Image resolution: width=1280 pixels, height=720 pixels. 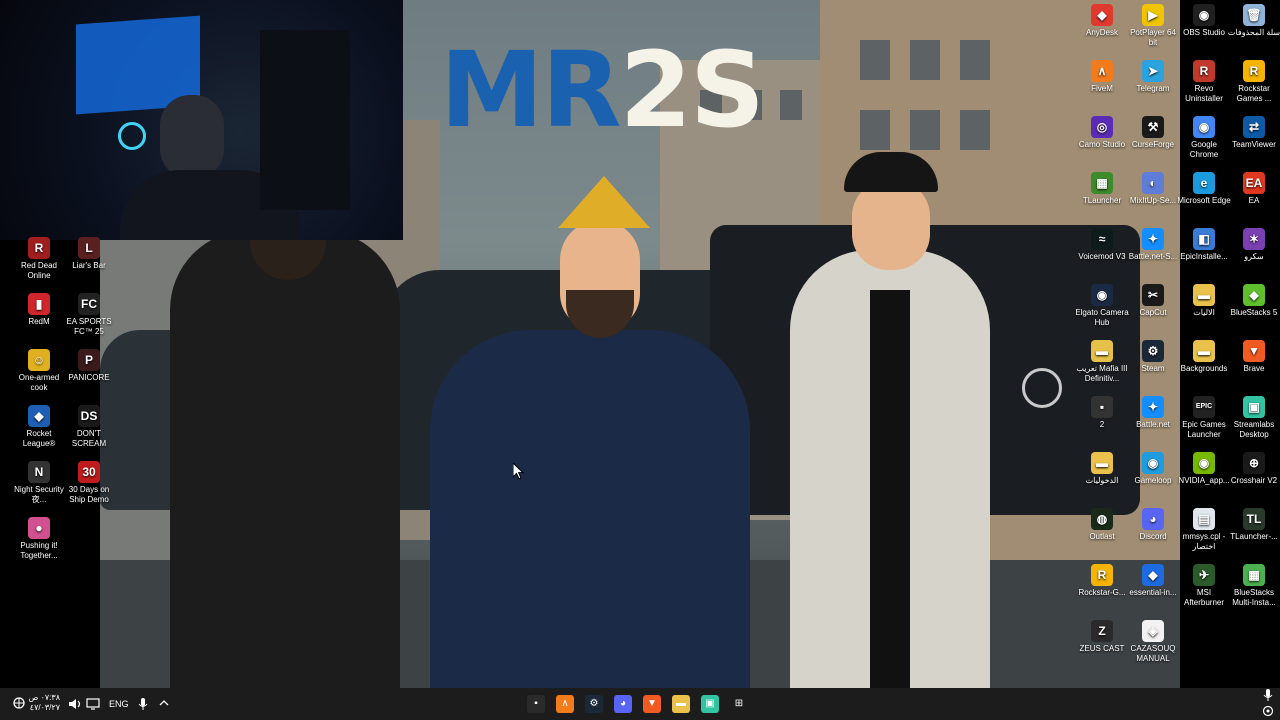 What do you see at coordinates (1253, 418) in the screenshot?
I see `desktop-icon-streamlabs-desktop: ▣ Streamlabs Desktop` at bounding box center [1253, 418].